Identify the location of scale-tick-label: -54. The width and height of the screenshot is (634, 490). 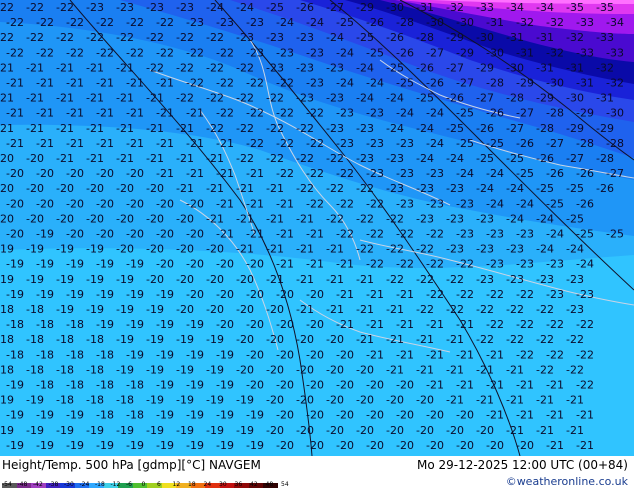
(7, 484).